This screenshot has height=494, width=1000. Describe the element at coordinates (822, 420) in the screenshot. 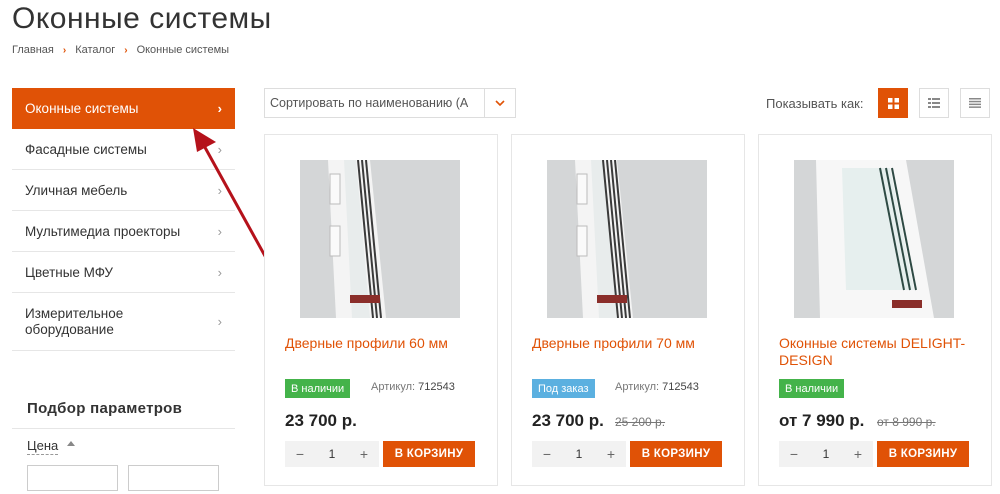

I see `product-price: от 7 990 р.` at that location.